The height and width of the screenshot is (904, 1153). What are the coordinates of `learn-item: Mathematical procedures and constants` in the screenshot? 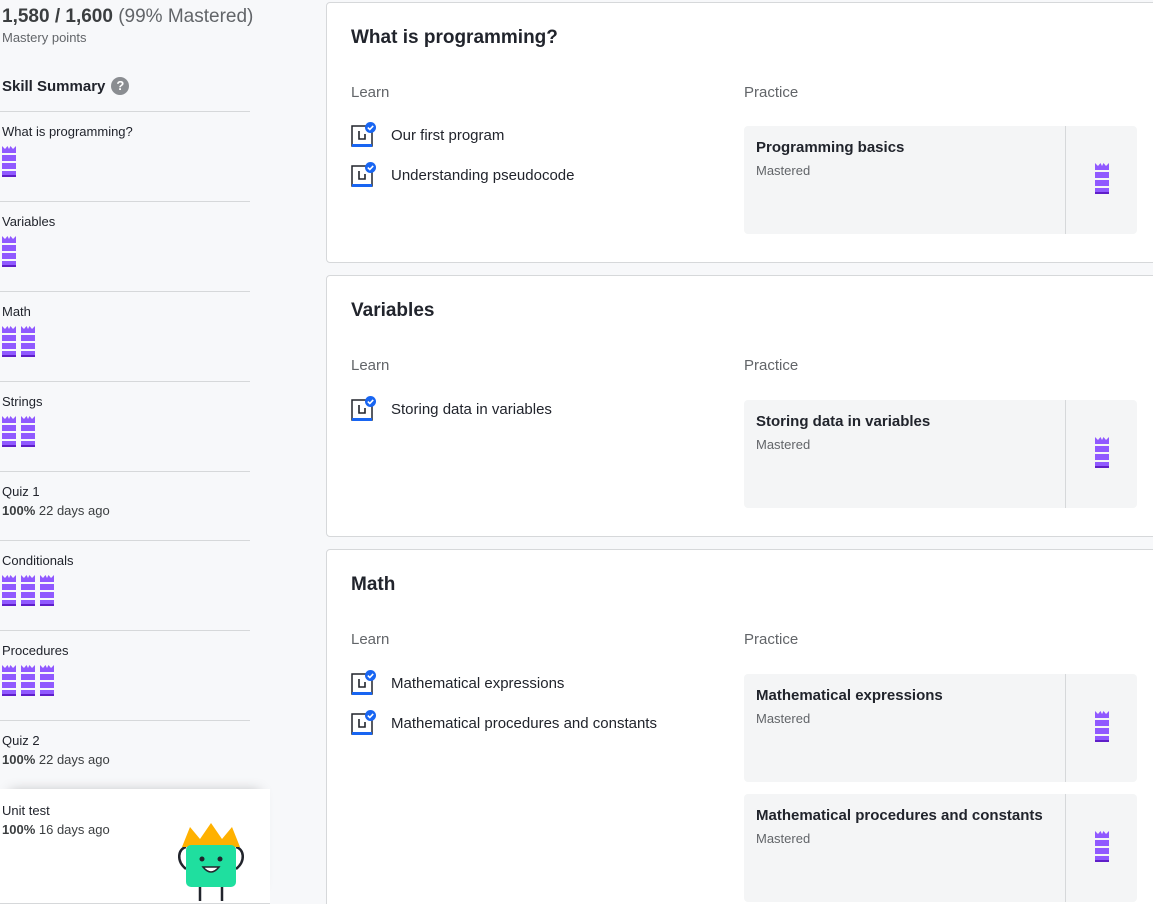 It's located at (504, 723).